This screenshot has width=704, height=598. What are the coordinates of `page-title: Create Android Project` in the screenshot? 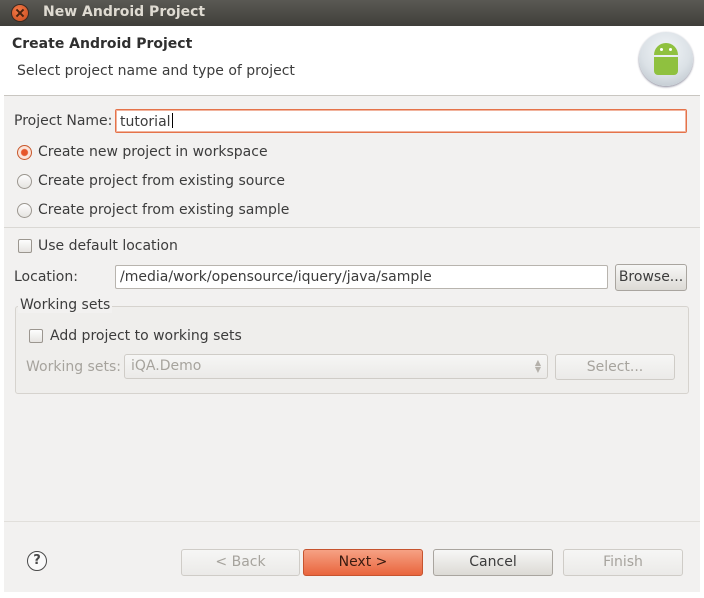 It's located at (102, 44).